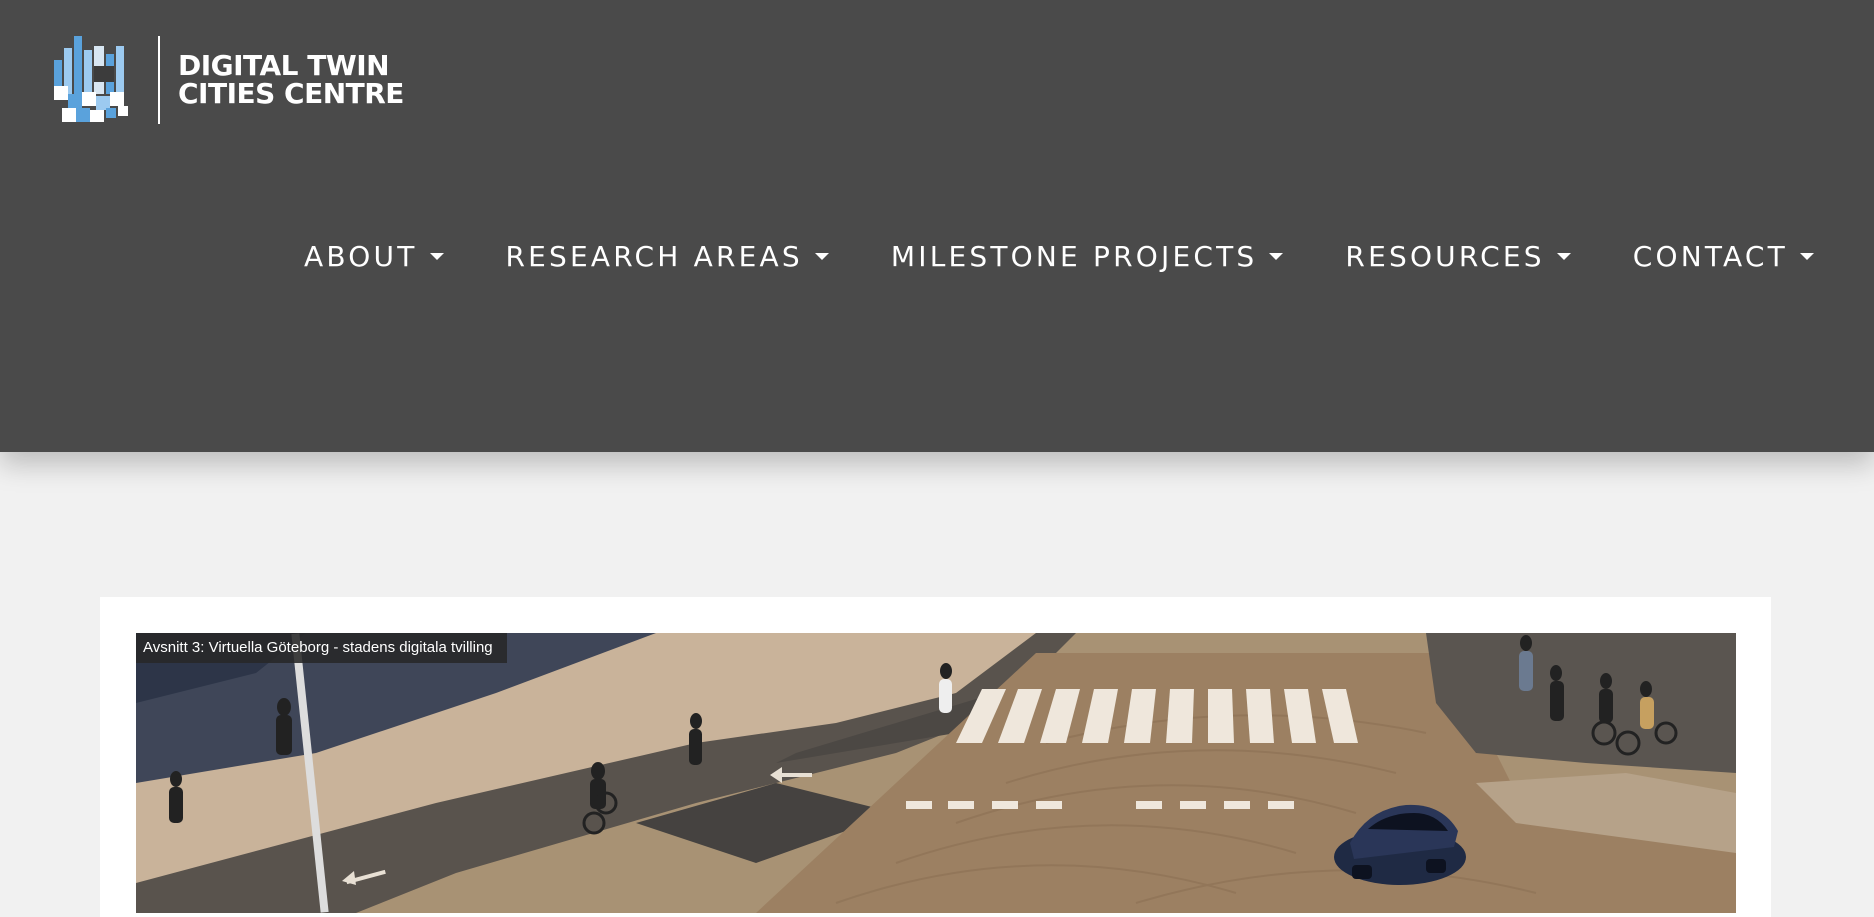  I want to click on nav-item-research-areas: RESEARCH AREAS, so click(667, 256).